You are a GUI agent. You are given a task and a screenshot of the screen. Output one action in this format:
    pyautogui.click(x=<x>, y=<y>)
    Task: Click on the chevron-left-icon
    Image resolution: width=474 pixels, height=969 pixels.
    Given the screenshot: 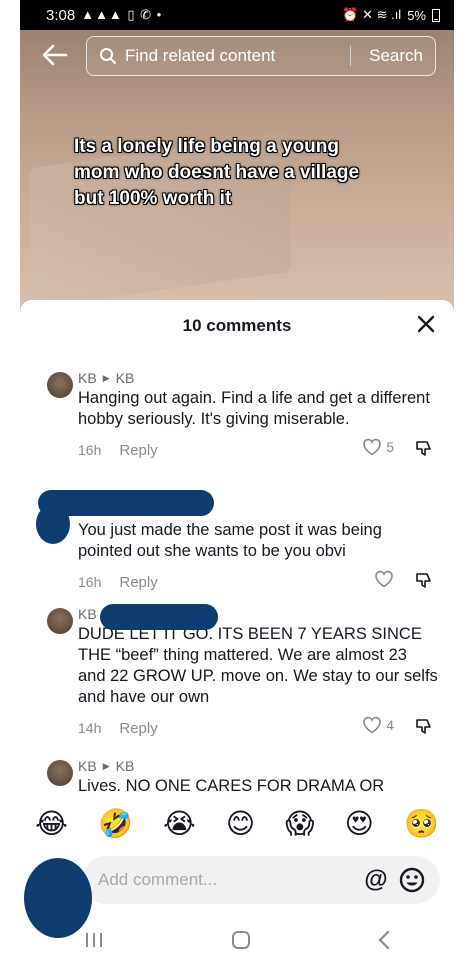 What is the action you would take?
    pyautogui.click(x=384, y=939)
    